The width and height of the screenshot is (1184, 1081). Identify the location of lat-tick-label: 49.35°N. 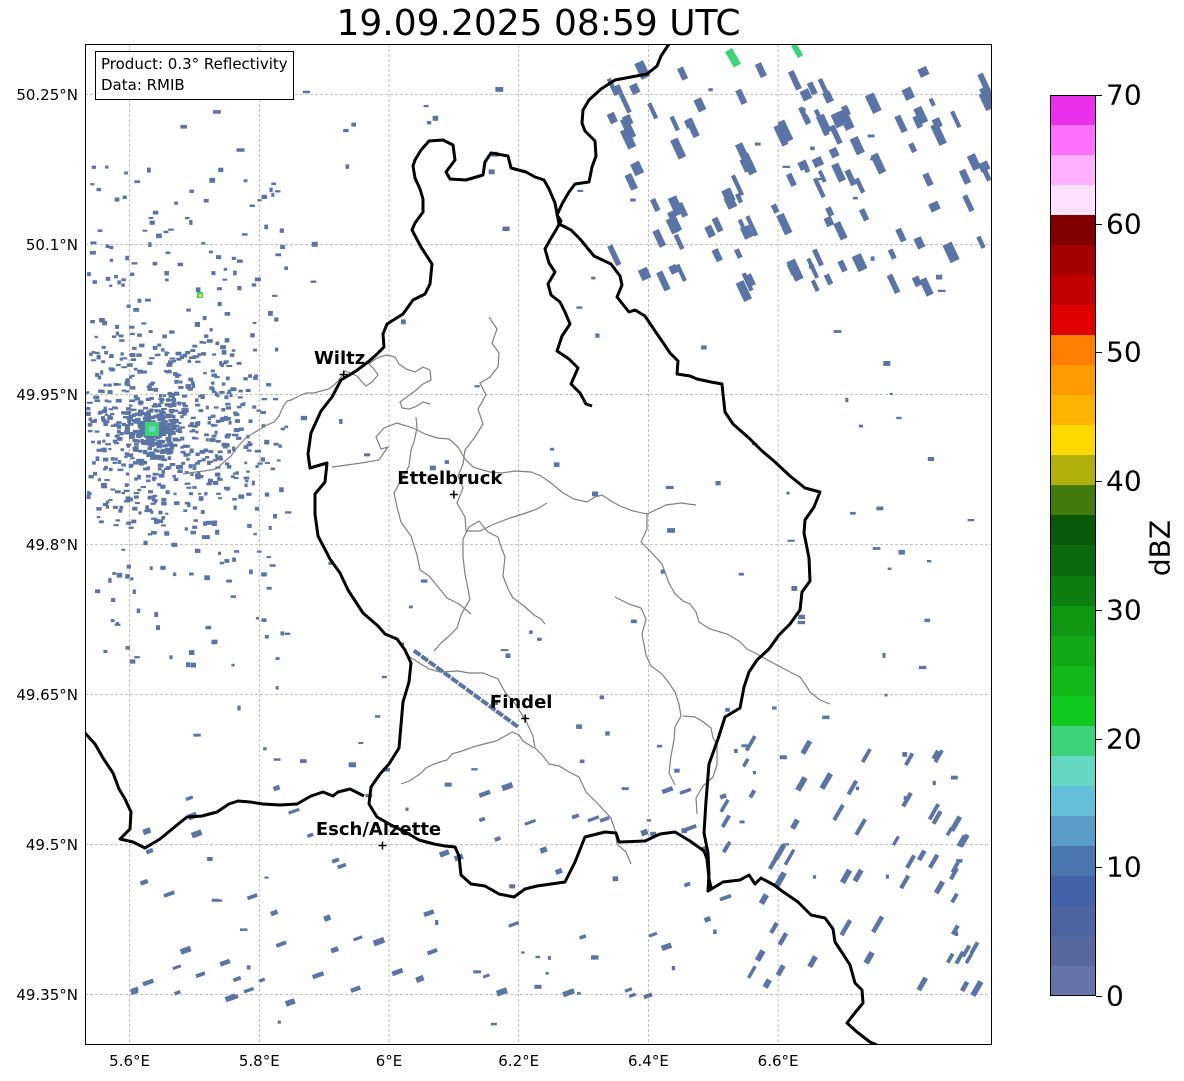
(47, 994).